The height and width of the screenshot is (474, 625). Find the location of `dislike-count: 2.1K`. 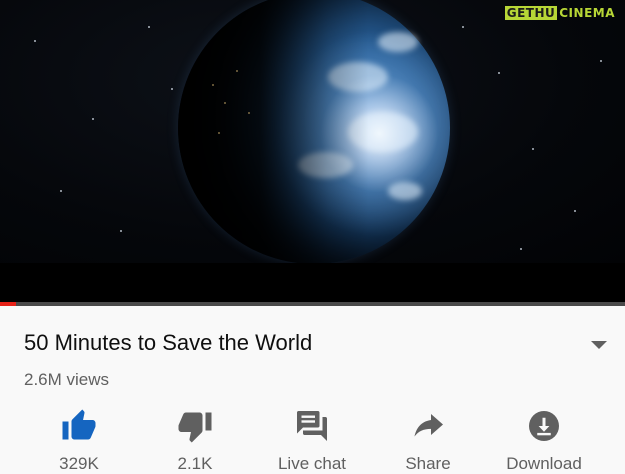

dislike-count: 2.1K is located at coordinates (195, 463).